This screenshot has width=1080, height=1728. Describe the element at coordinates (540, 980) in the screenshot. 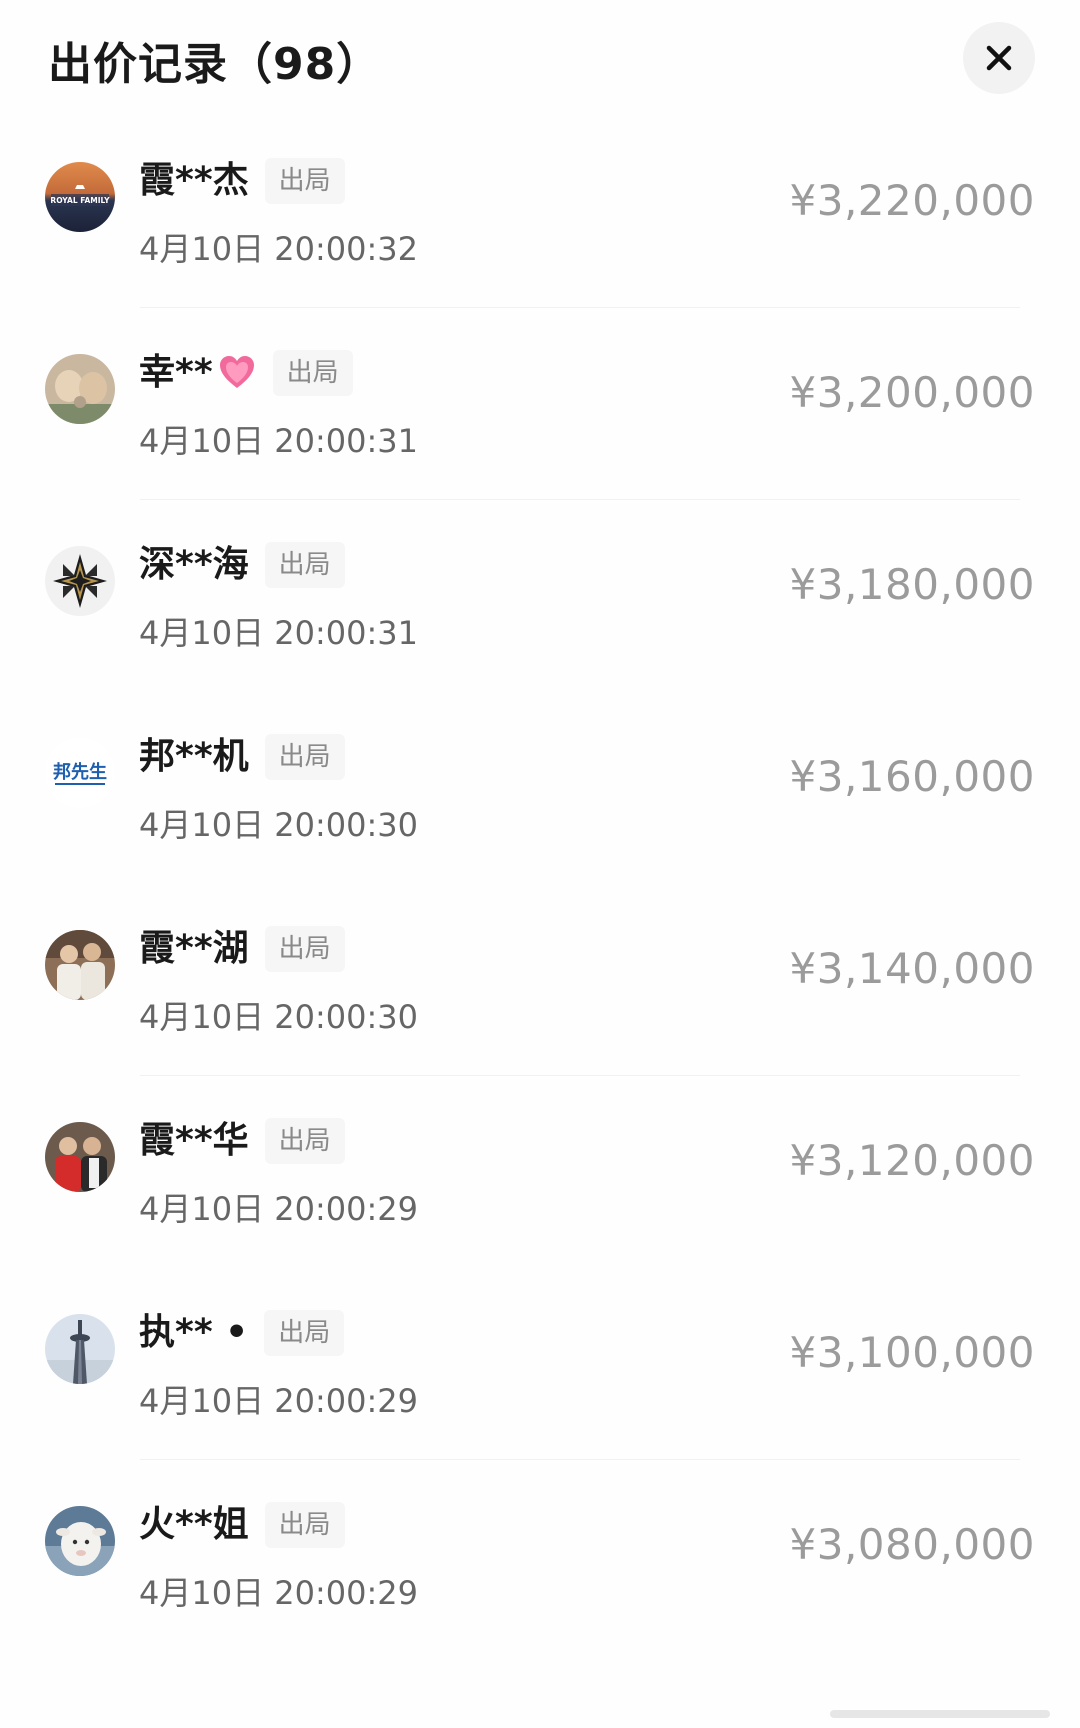

I see `list-item: 霞**湖 出局 4月10日 20:00:30 ¥3,140,000` at that location.